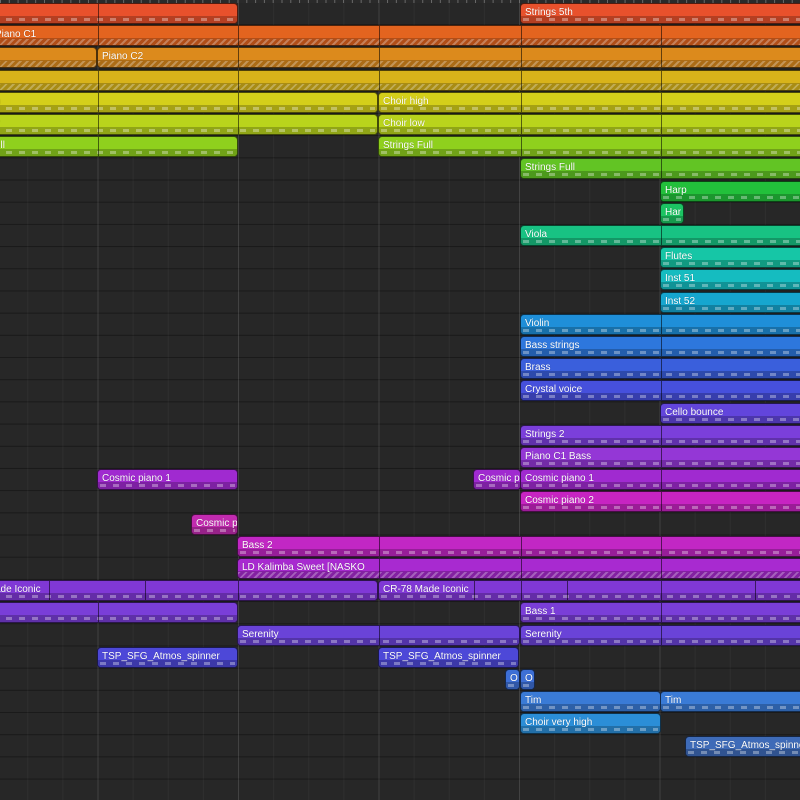 The width and height of the screenshot is (800, 800). Describe the element at coordinates (189, 590) in the screenshot. I see `region-ade-iconic: ade Iconic` at that location.